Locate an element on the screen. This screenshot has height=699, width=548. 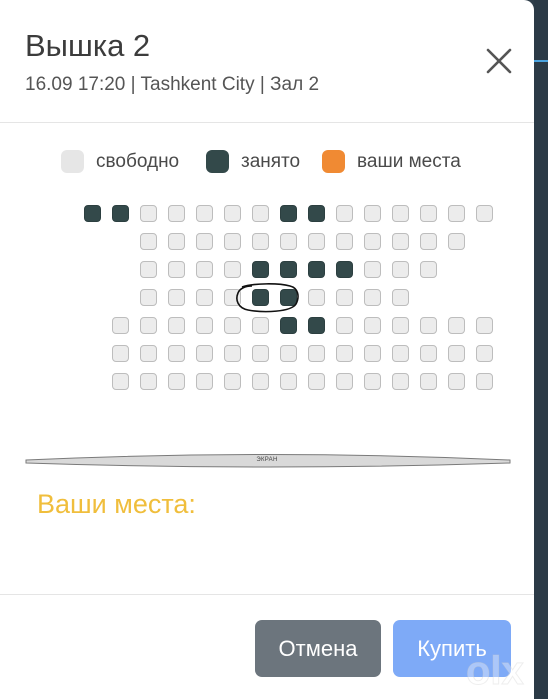
seat-r7-s11 is located at coordinates (400, 381).